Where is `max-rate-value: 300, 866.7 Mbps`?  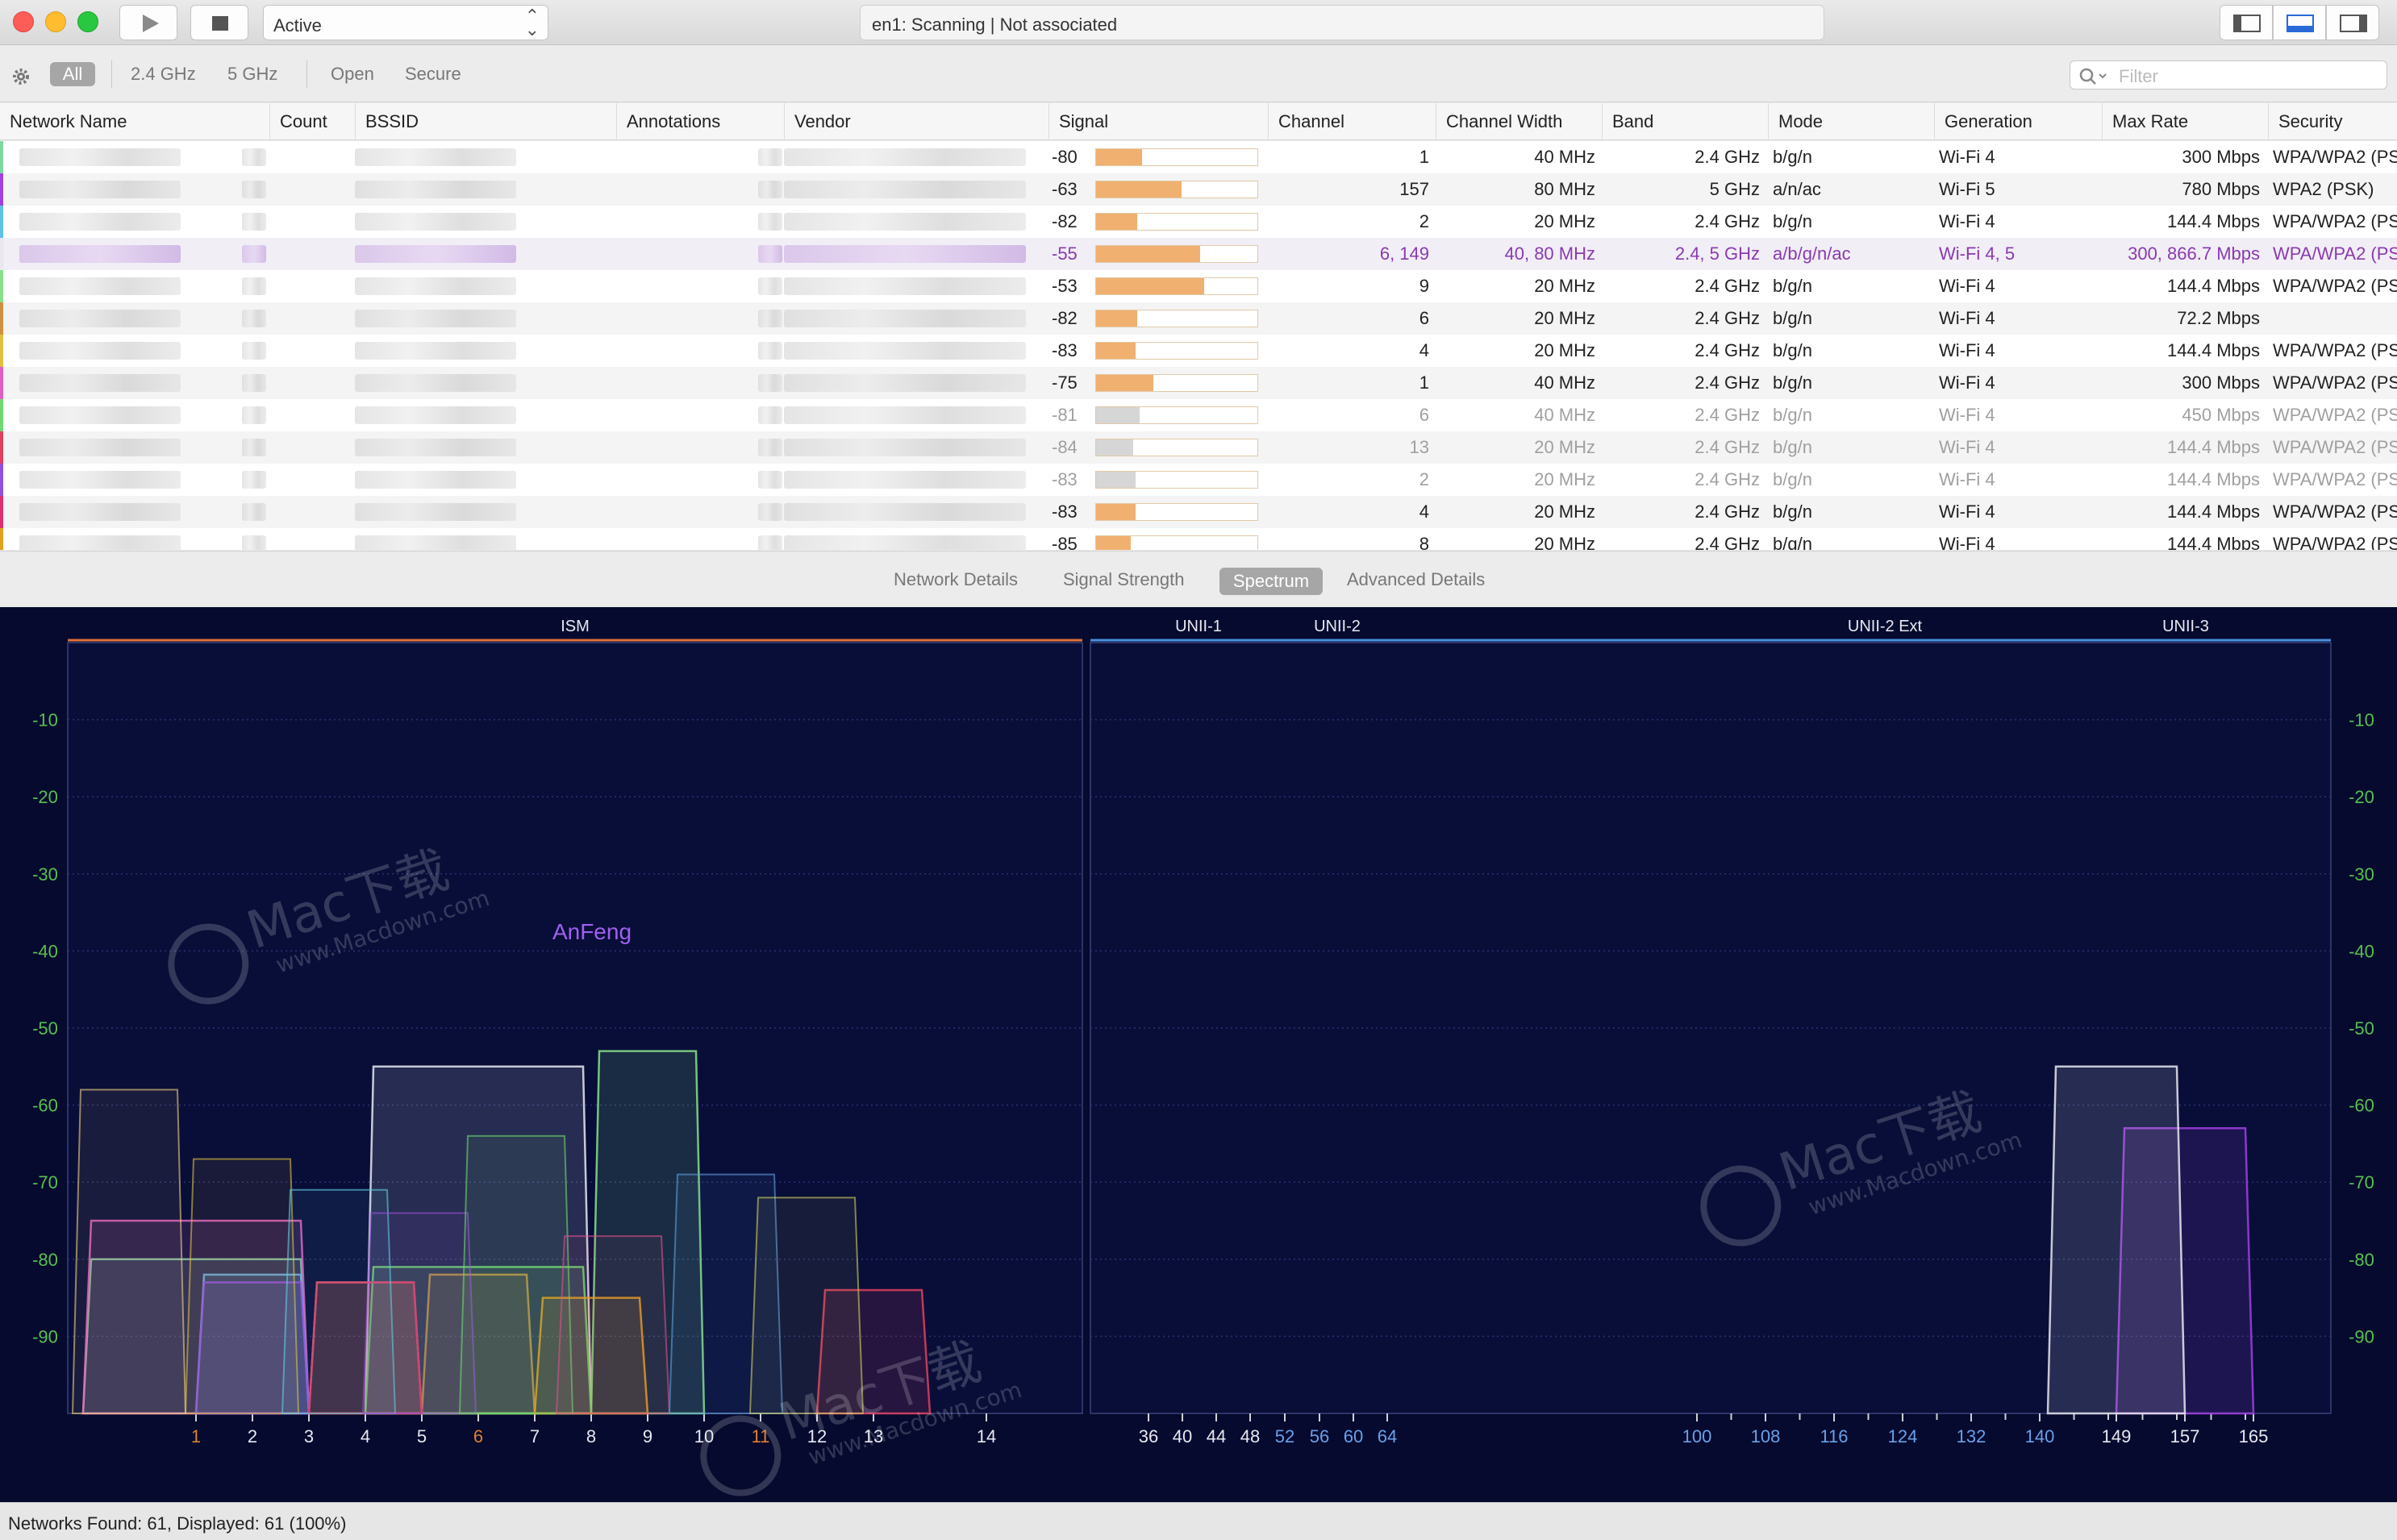
max-rate-value: 300, 866.7 Mbps is located at coordinates (2194, 254).